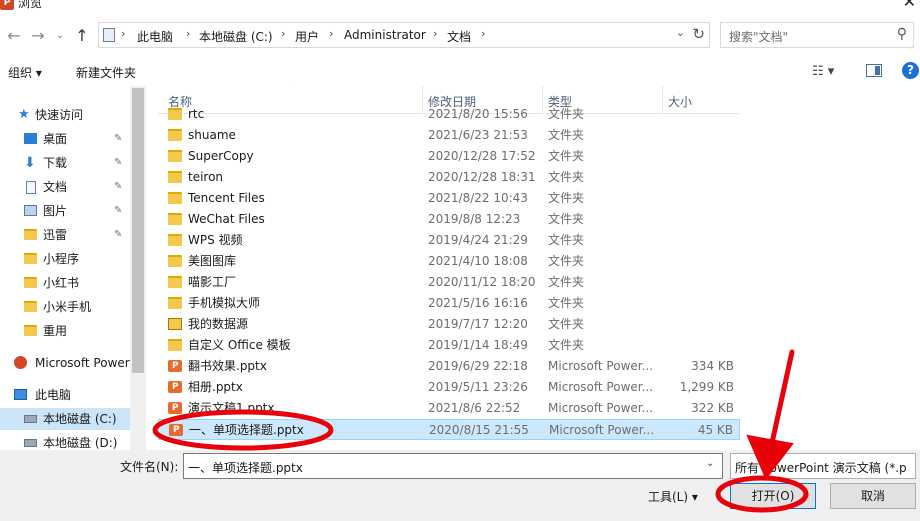 The height and width of the screenshot is (521, 920). What do you see at coordinates (65, 395) in the screenshot?
I see `sidebar-item-this-pc: 此电脑` at bounding box center [65, 395].